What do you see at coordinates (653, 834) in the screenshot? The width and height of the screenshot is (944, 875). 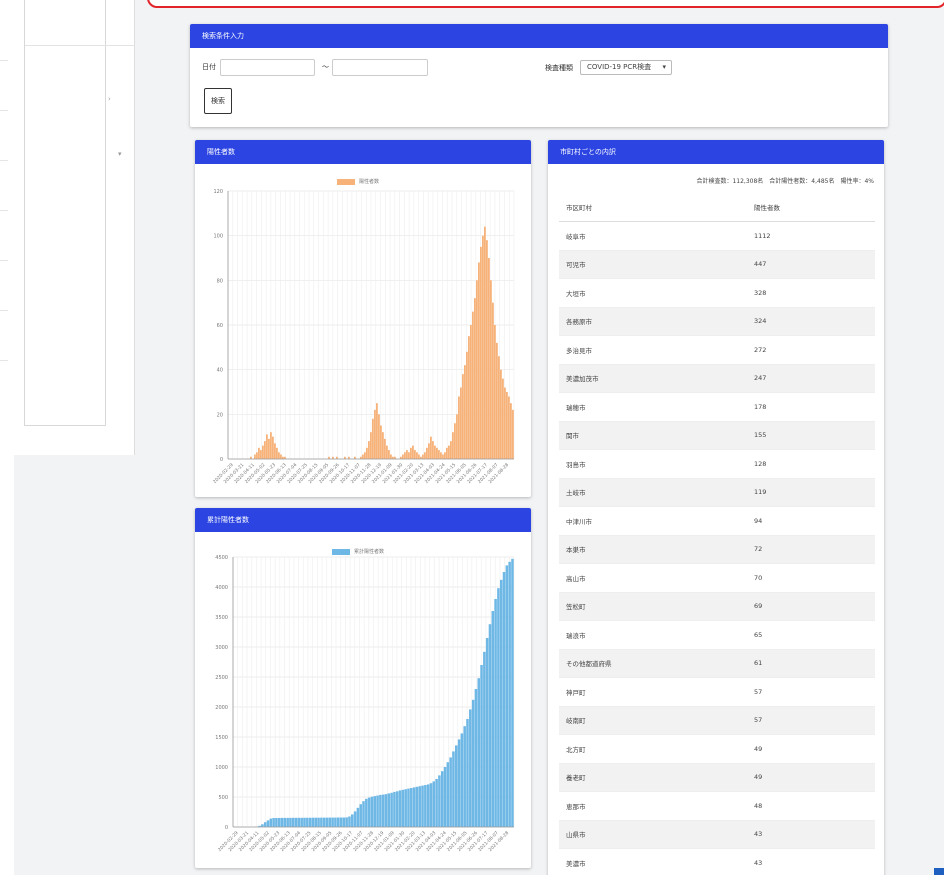 I see `municipality-cell: 山県市` at bounding box center [653, 834].